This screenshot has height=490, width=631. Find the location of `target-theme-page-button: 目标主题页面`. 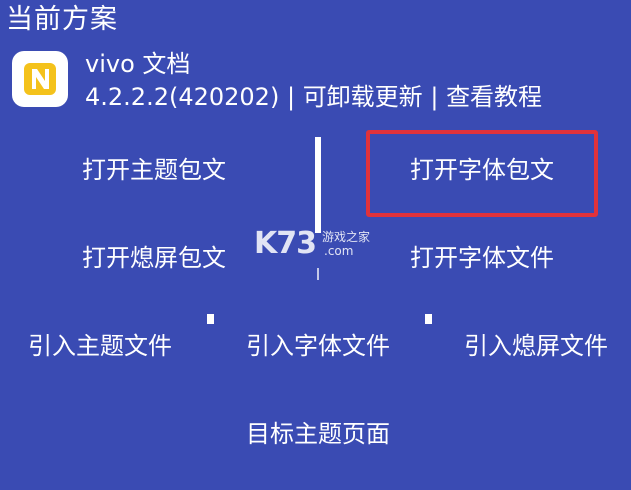

target-theme-page-button: 目标主题页面 is located at coordinates (318, 434).